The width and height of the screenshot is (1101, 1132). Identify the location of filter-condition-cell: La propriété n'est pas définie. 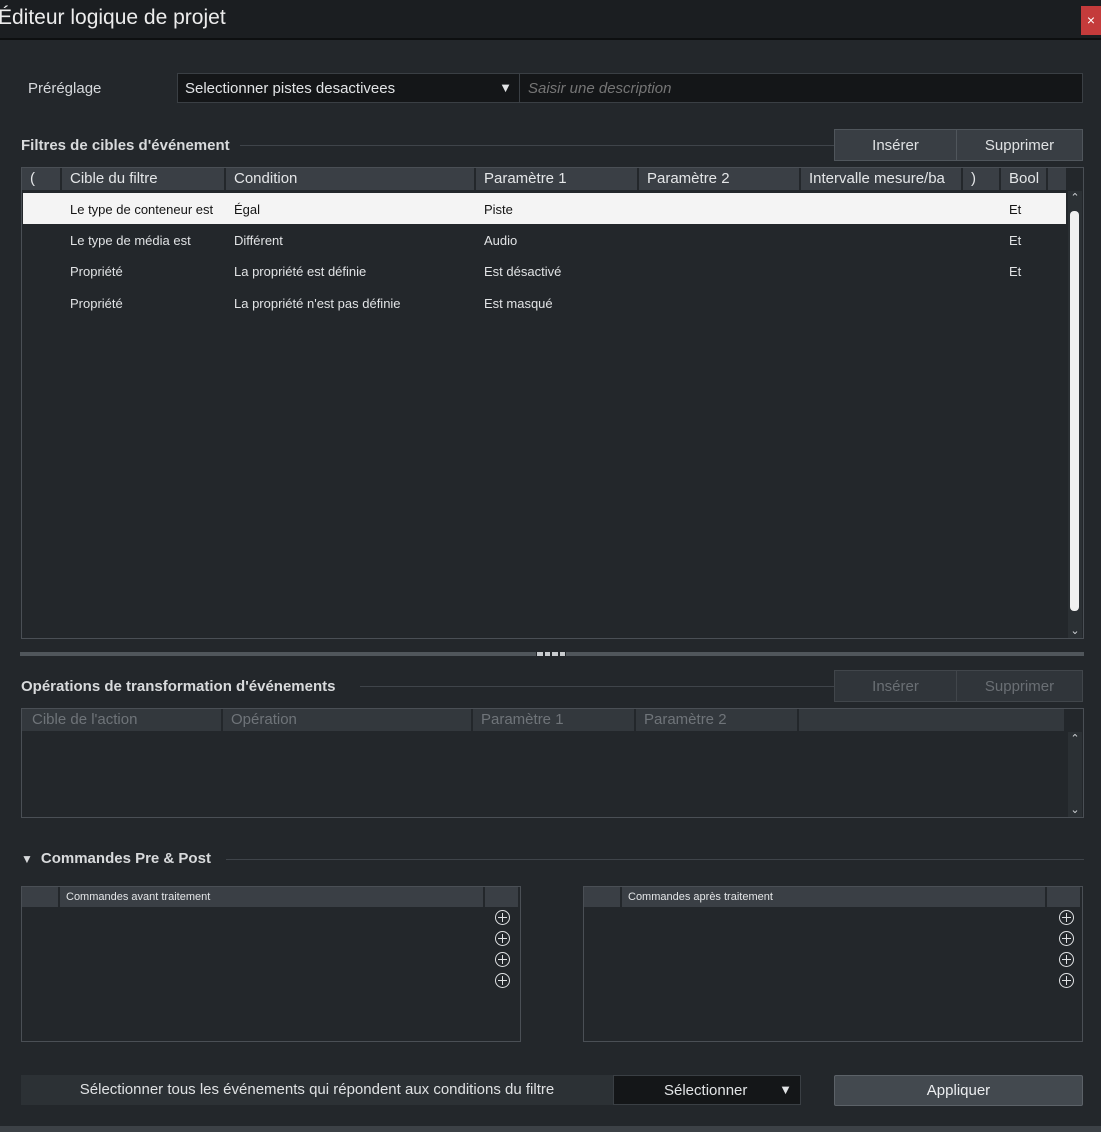
(317, 303).